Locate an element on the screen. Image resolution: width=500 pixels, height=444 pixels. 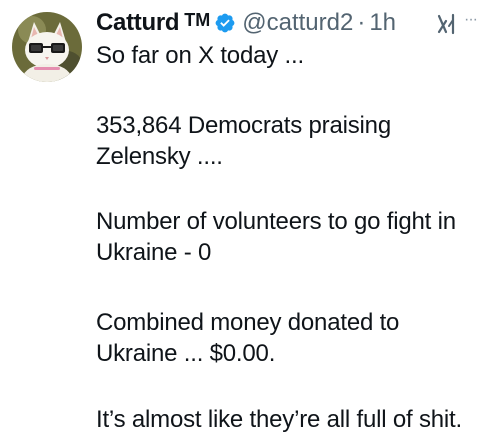
avatar is located at coordinates (47, 47).